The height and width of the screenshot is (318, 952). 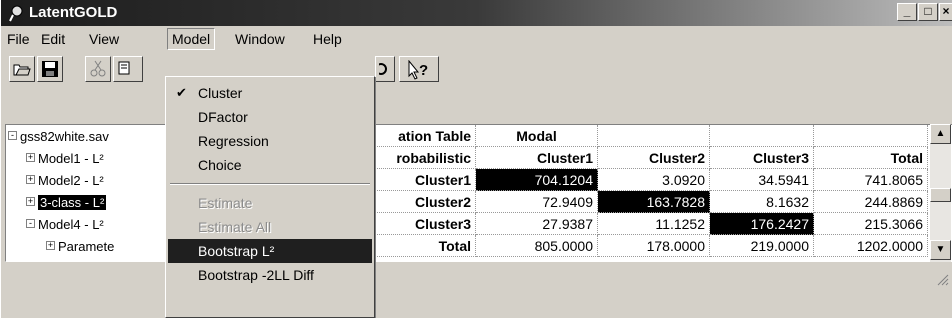 What do you see at coordinates (476, 276) in the screenshot?
I see `status-bar` at bounding box center [476, 276].